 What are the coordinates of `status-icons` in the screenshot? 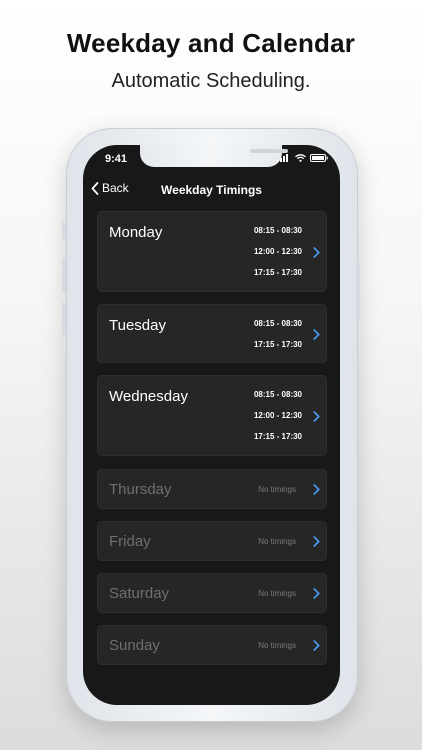 It's located at (302, 158).